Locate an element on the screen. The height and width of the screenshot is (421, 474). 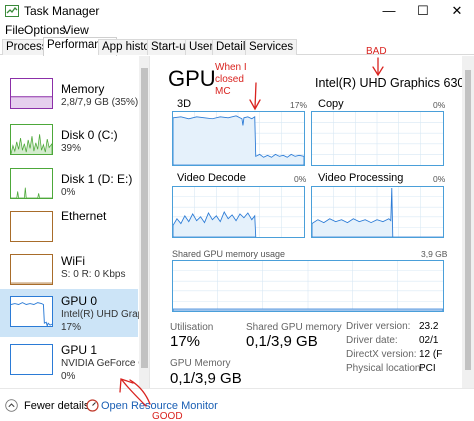
graph-shared-memory is located at coordinates (308, 286).